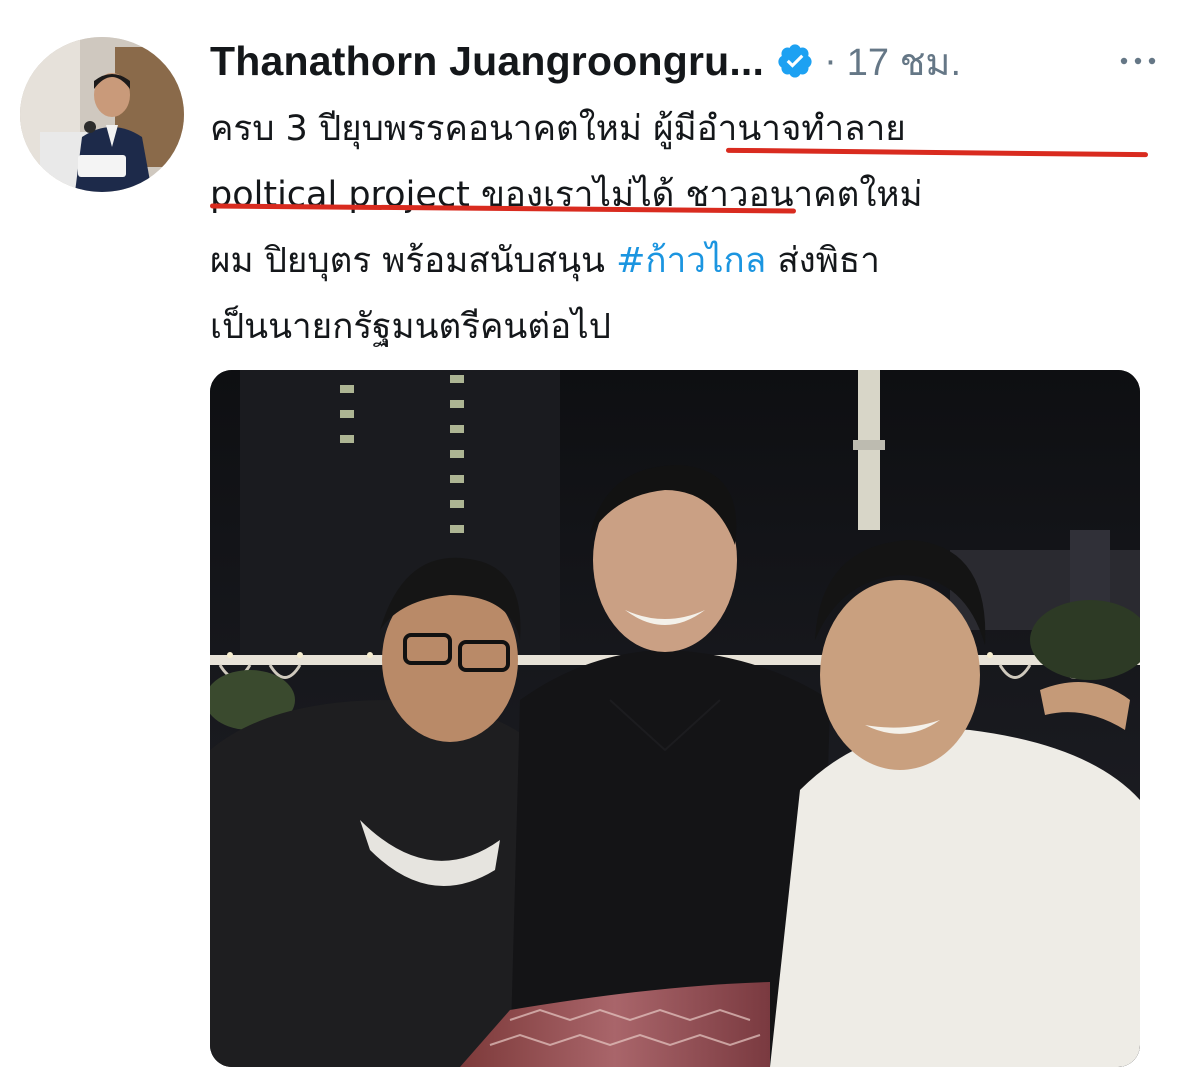 The width and height of the screenshot is (1200, 1080). What do you see at coordinates (795, 61) in the screenshot?
I see `verified-badge-icon` at bounding box center [795, 61].